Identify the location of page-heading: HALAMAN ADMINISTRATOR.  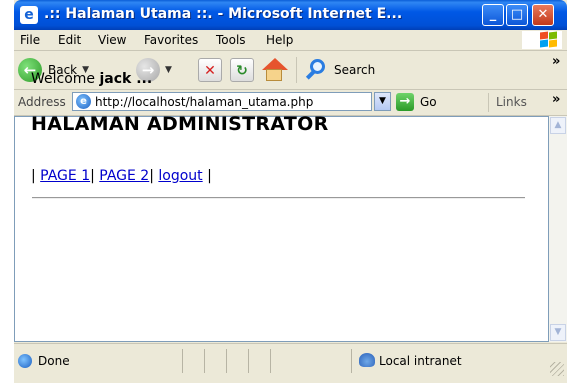
(180, 124).